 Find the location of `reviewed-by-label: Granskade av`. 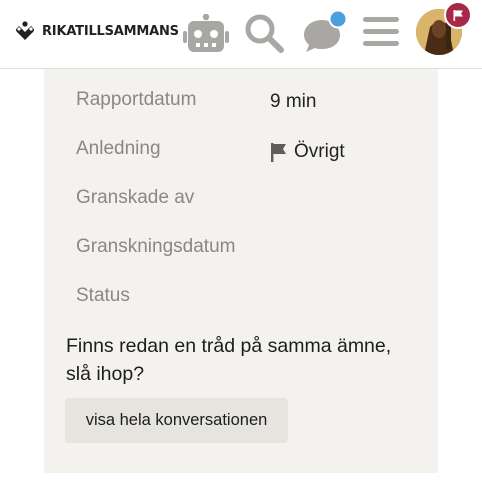

reviewed-by-label: Granskade av is located at coordinates (135, 197).